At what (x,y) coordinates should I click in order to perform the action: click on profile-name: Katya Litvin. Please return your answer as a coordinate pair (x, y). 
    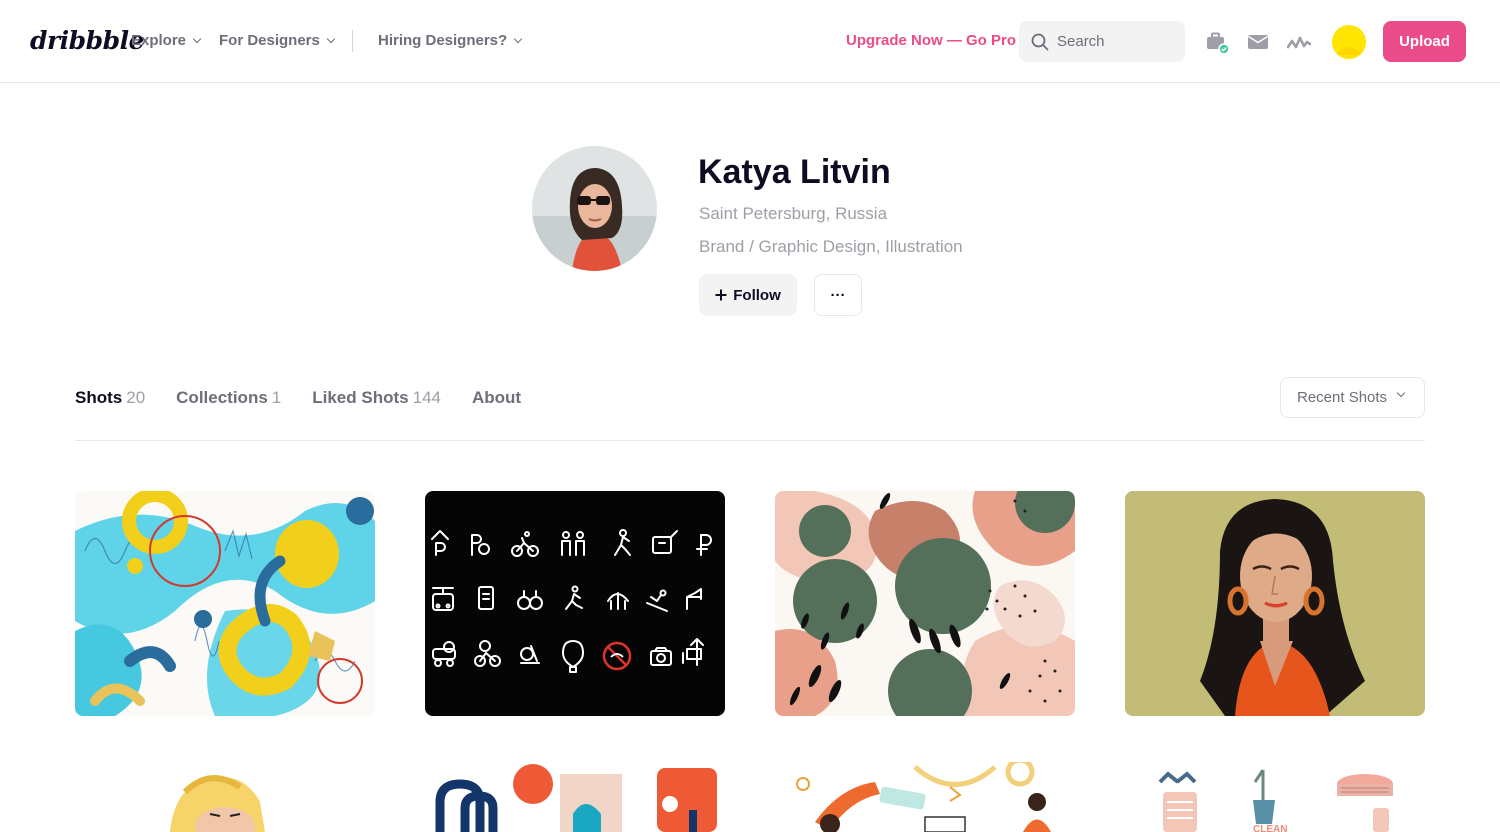
    Looking at the image, I should click on (794, 172).